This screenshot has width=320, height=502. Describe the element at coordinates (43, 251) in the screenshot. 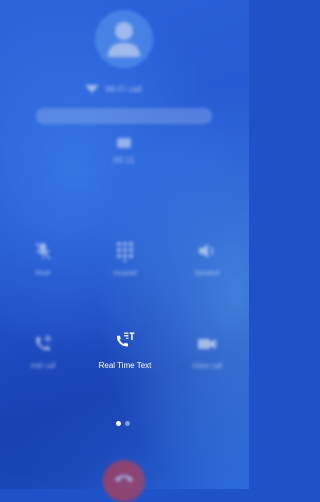

I see `mic-off-icon` at that location.